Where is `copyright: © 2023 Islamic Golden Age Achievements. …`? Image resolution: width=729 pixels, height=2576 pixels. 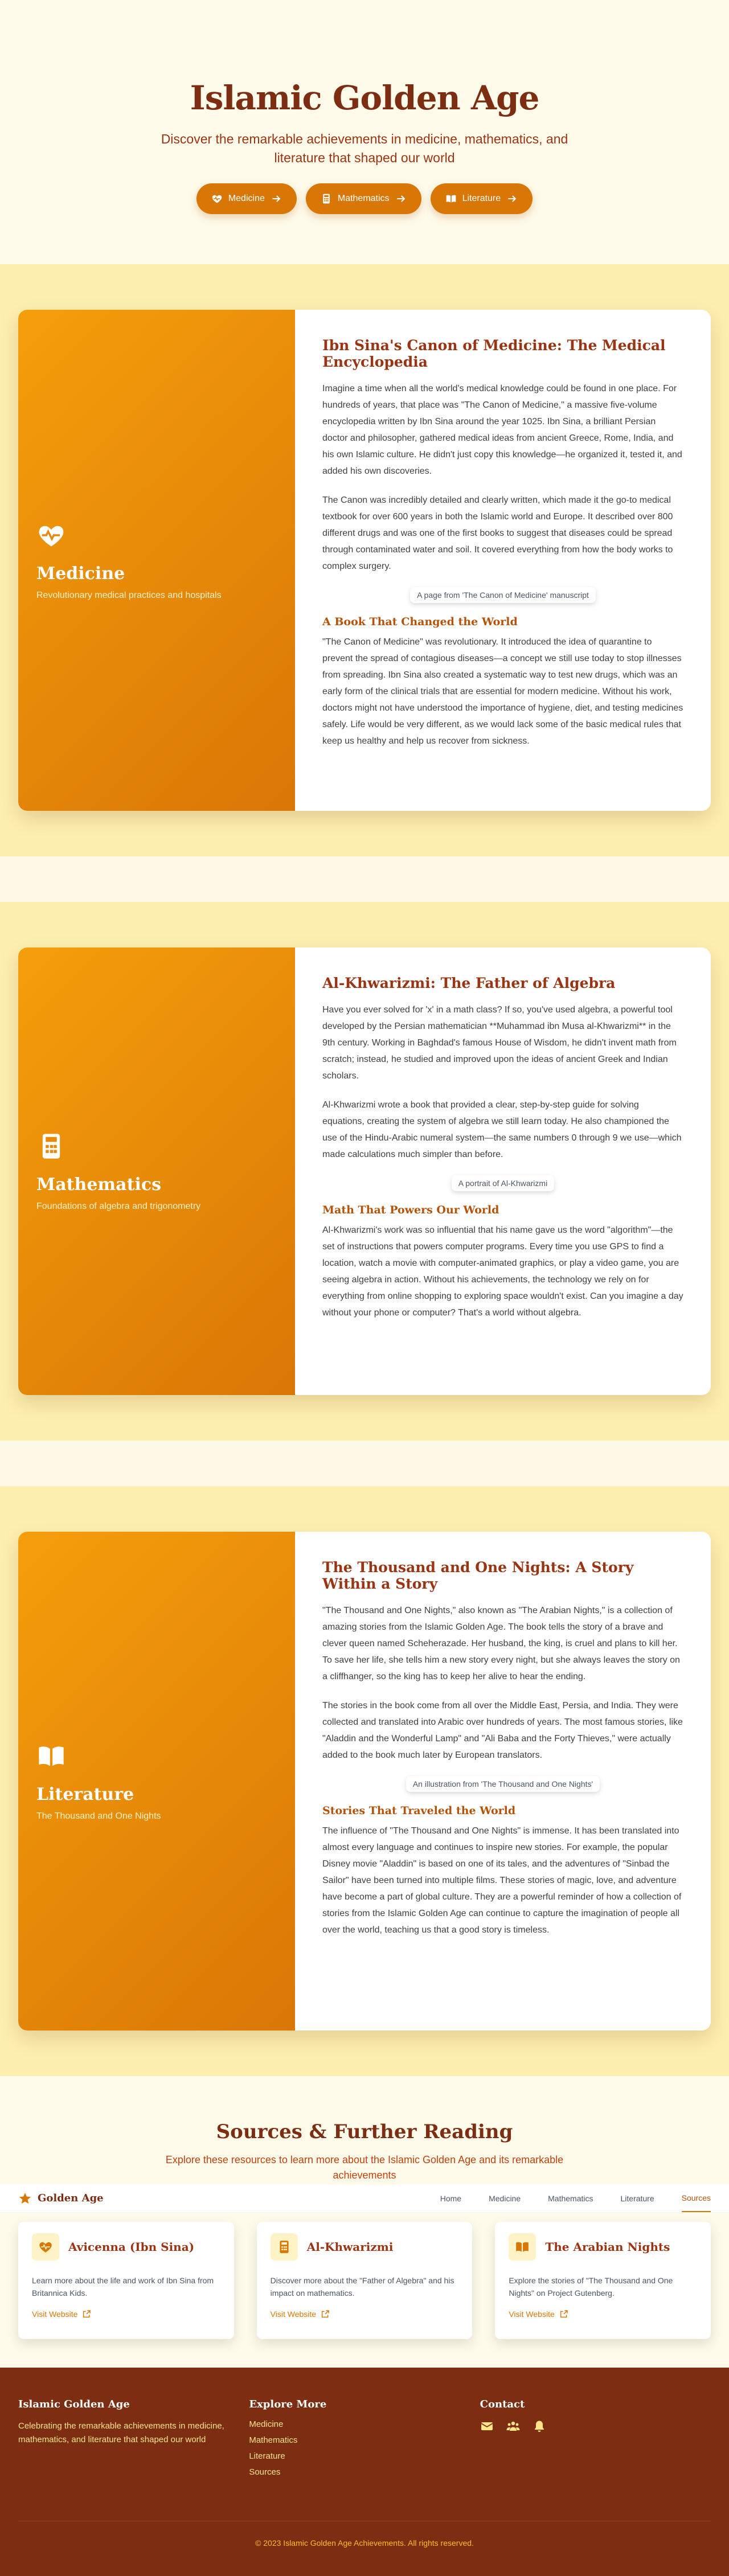 copyright: © 2023 Islamic Golden Age Achievements. … is located at coordinates (364, 2543).